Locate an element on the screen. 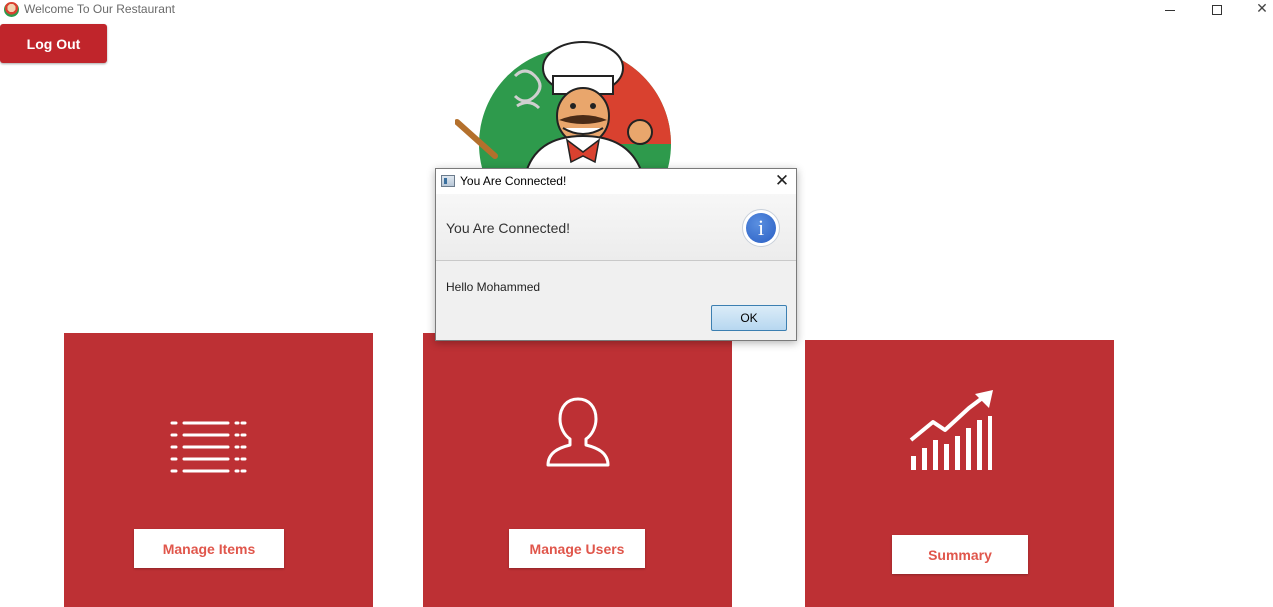 Image resolution: width=1273 pixels, height=607 pixels. growth-chart-icon is located at coordinates (951, 430).